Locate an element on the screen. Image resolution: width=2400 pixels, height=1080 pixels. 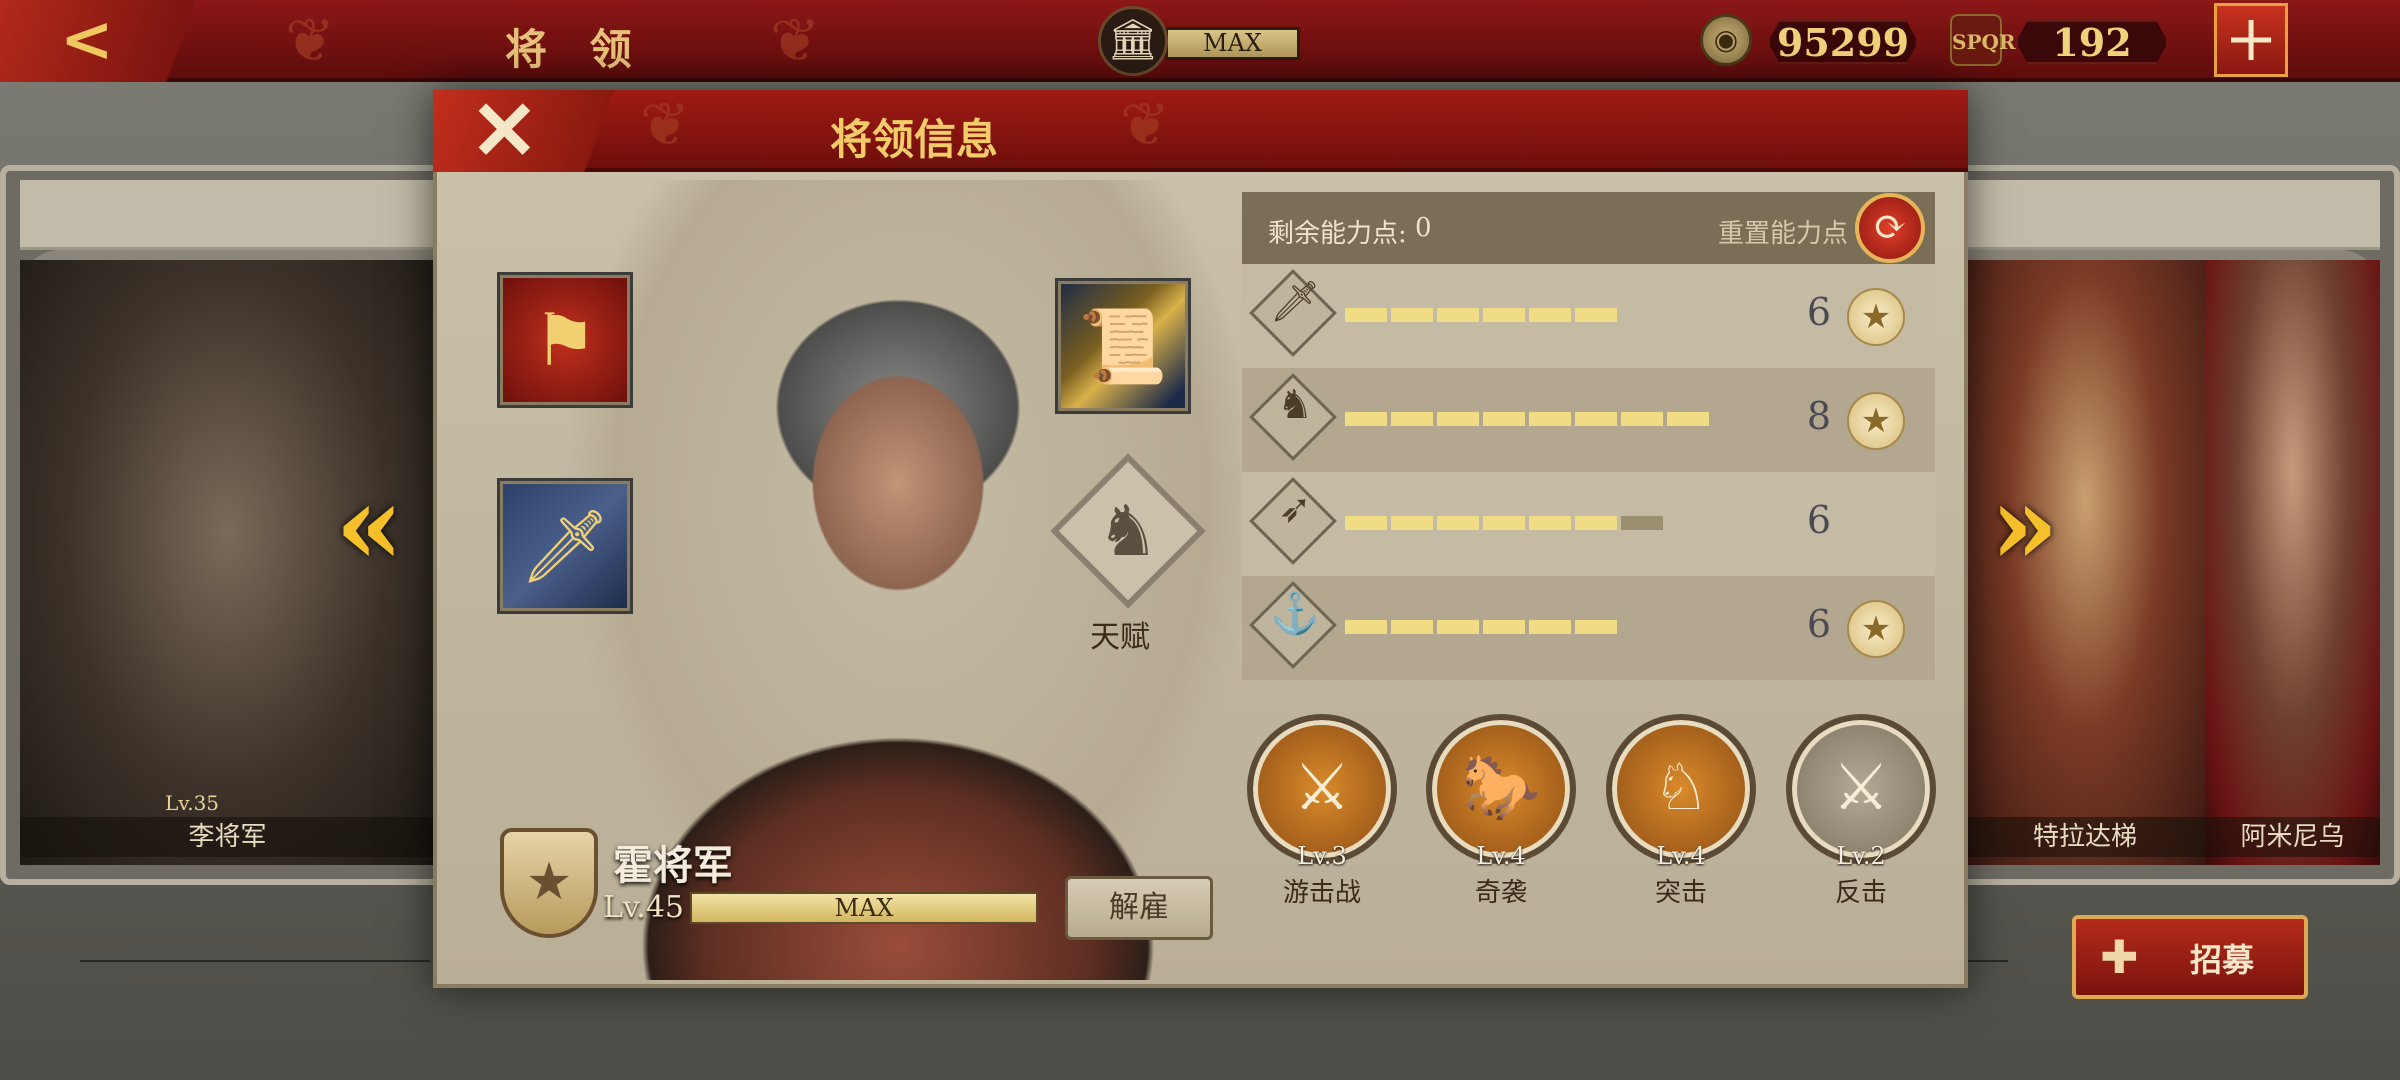
skill-guerrilla: ⚔ Lv.3 游击战 is located at coordinates (1322, 811).